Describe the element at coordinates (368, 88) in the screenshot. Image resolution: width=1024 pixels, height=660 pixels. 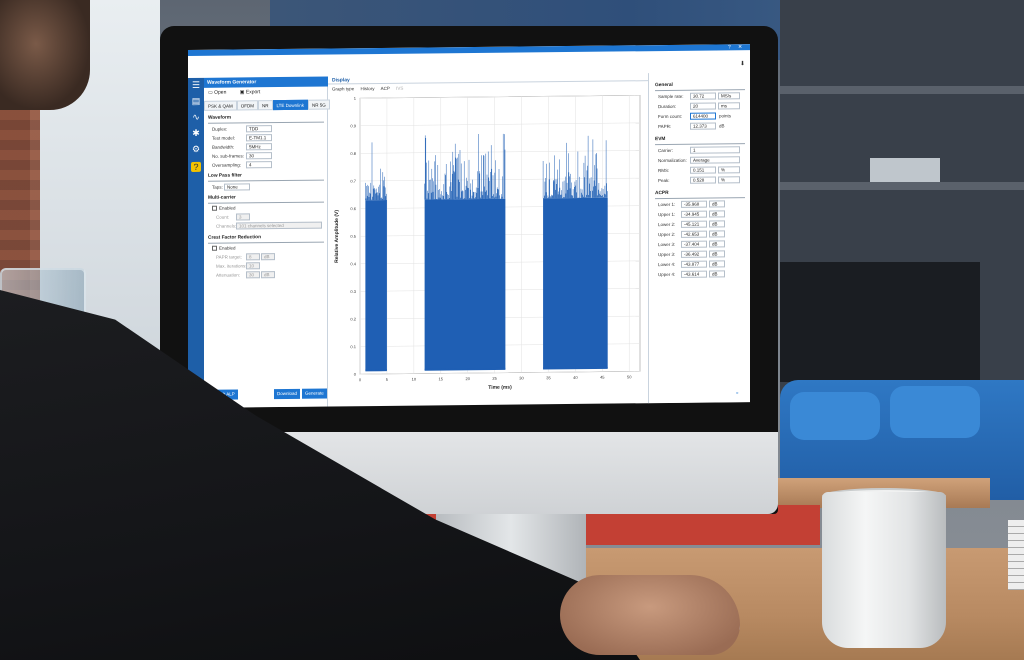
I see `tab-history: History` at that location.